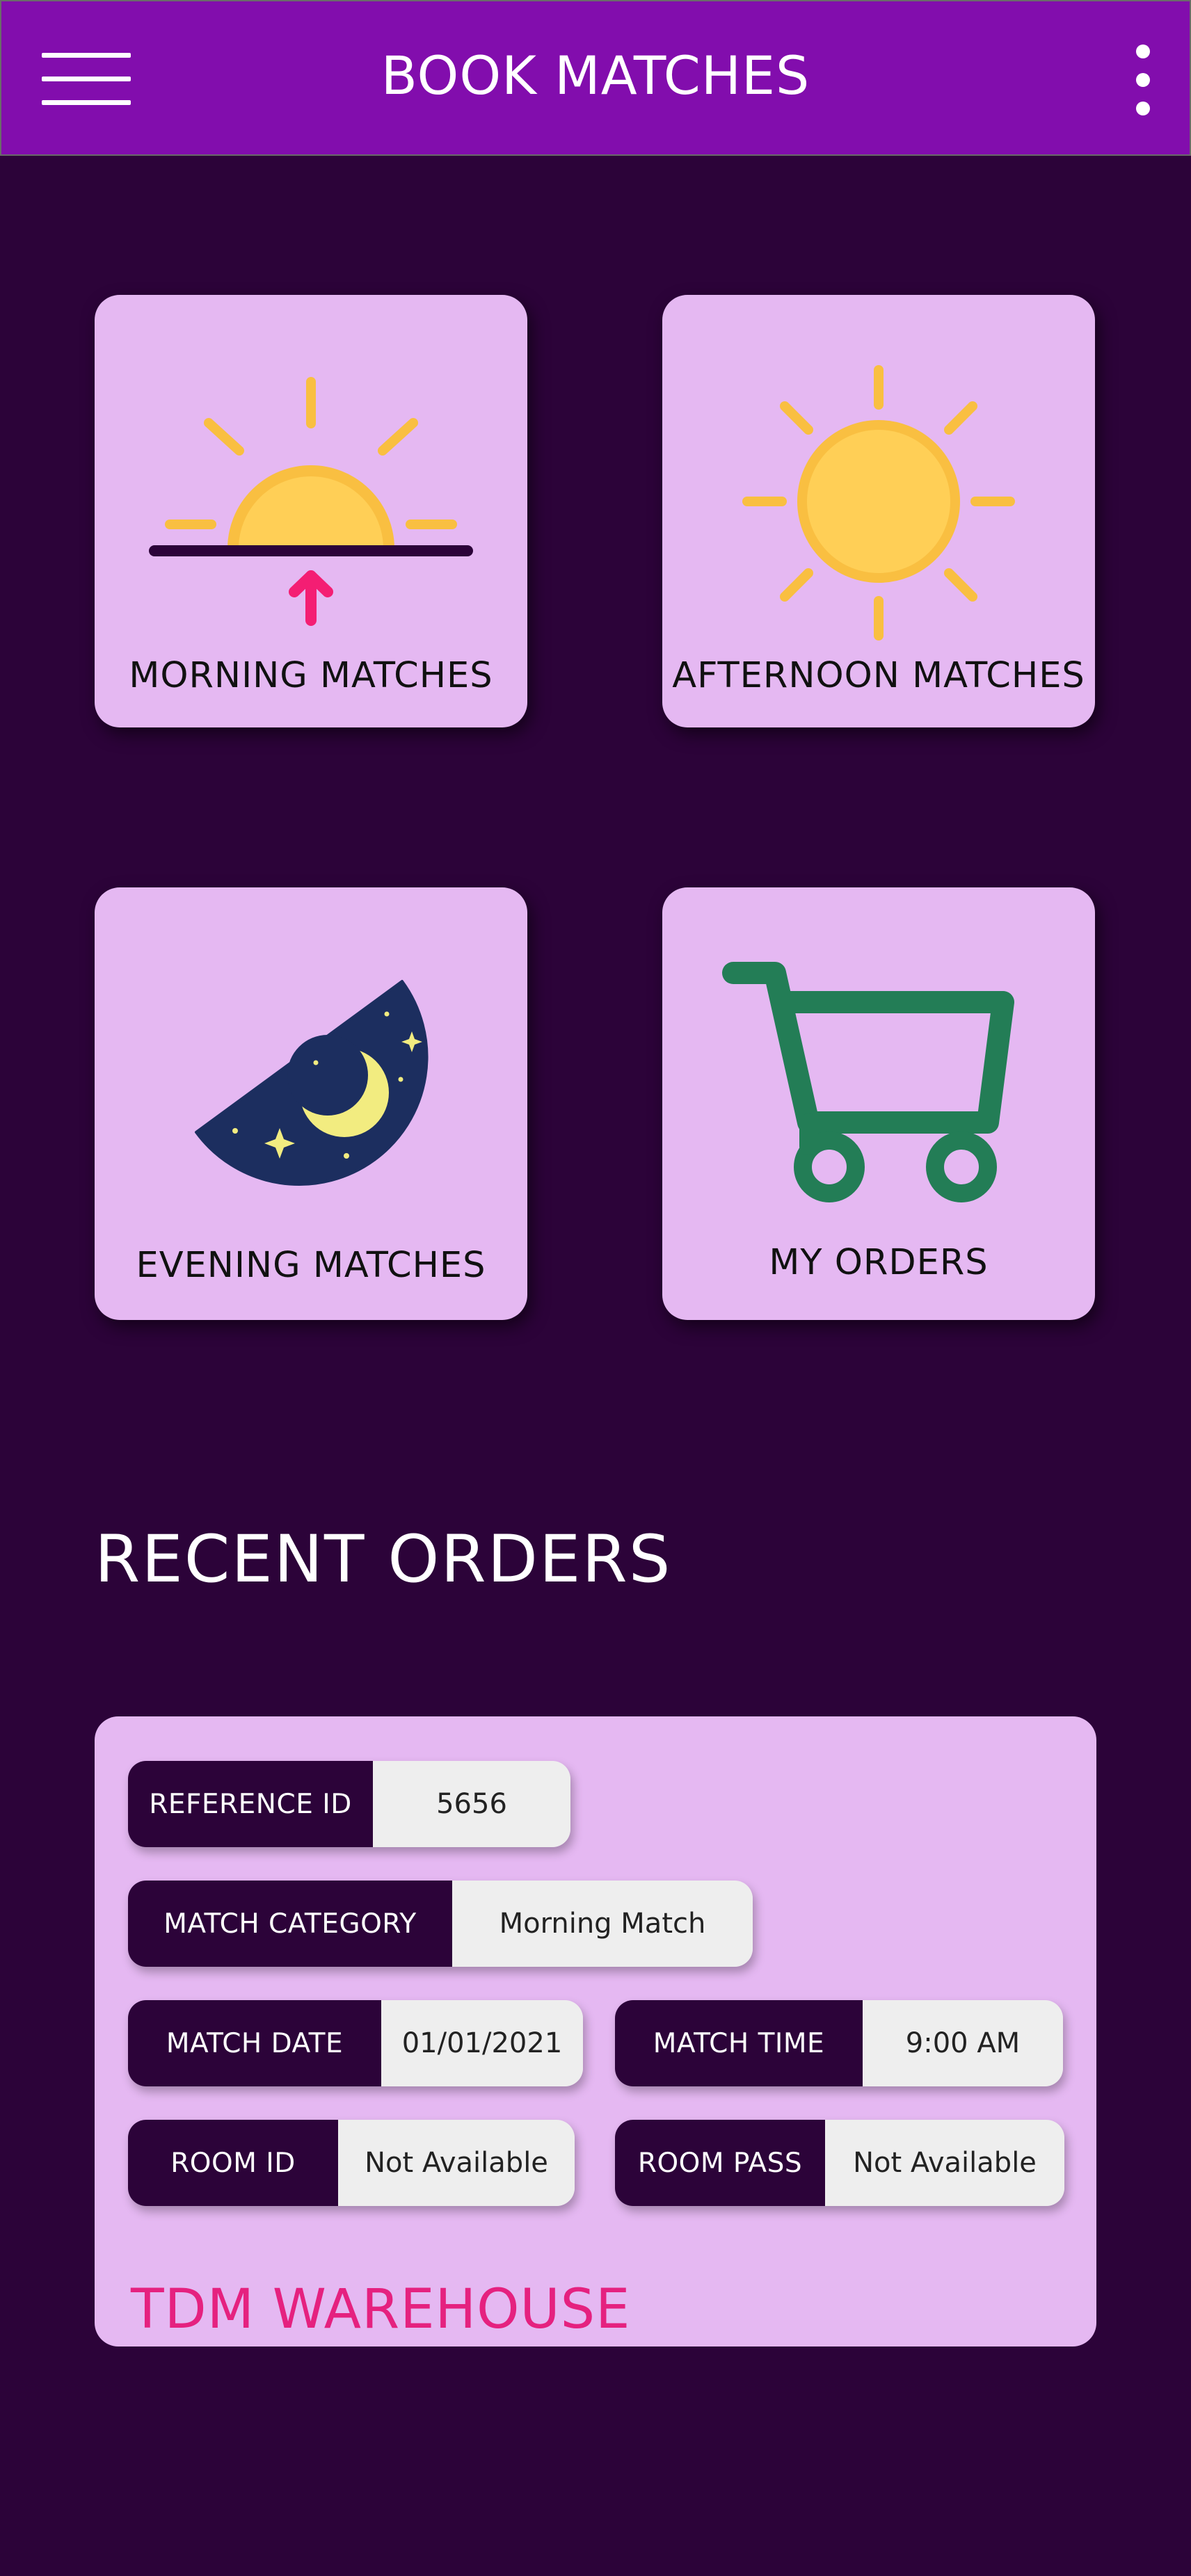 Image resolution: width=1191 pixels, height=2576 pixels. I want to click on page-title: BOOK MATCHES, so click(595, 76).